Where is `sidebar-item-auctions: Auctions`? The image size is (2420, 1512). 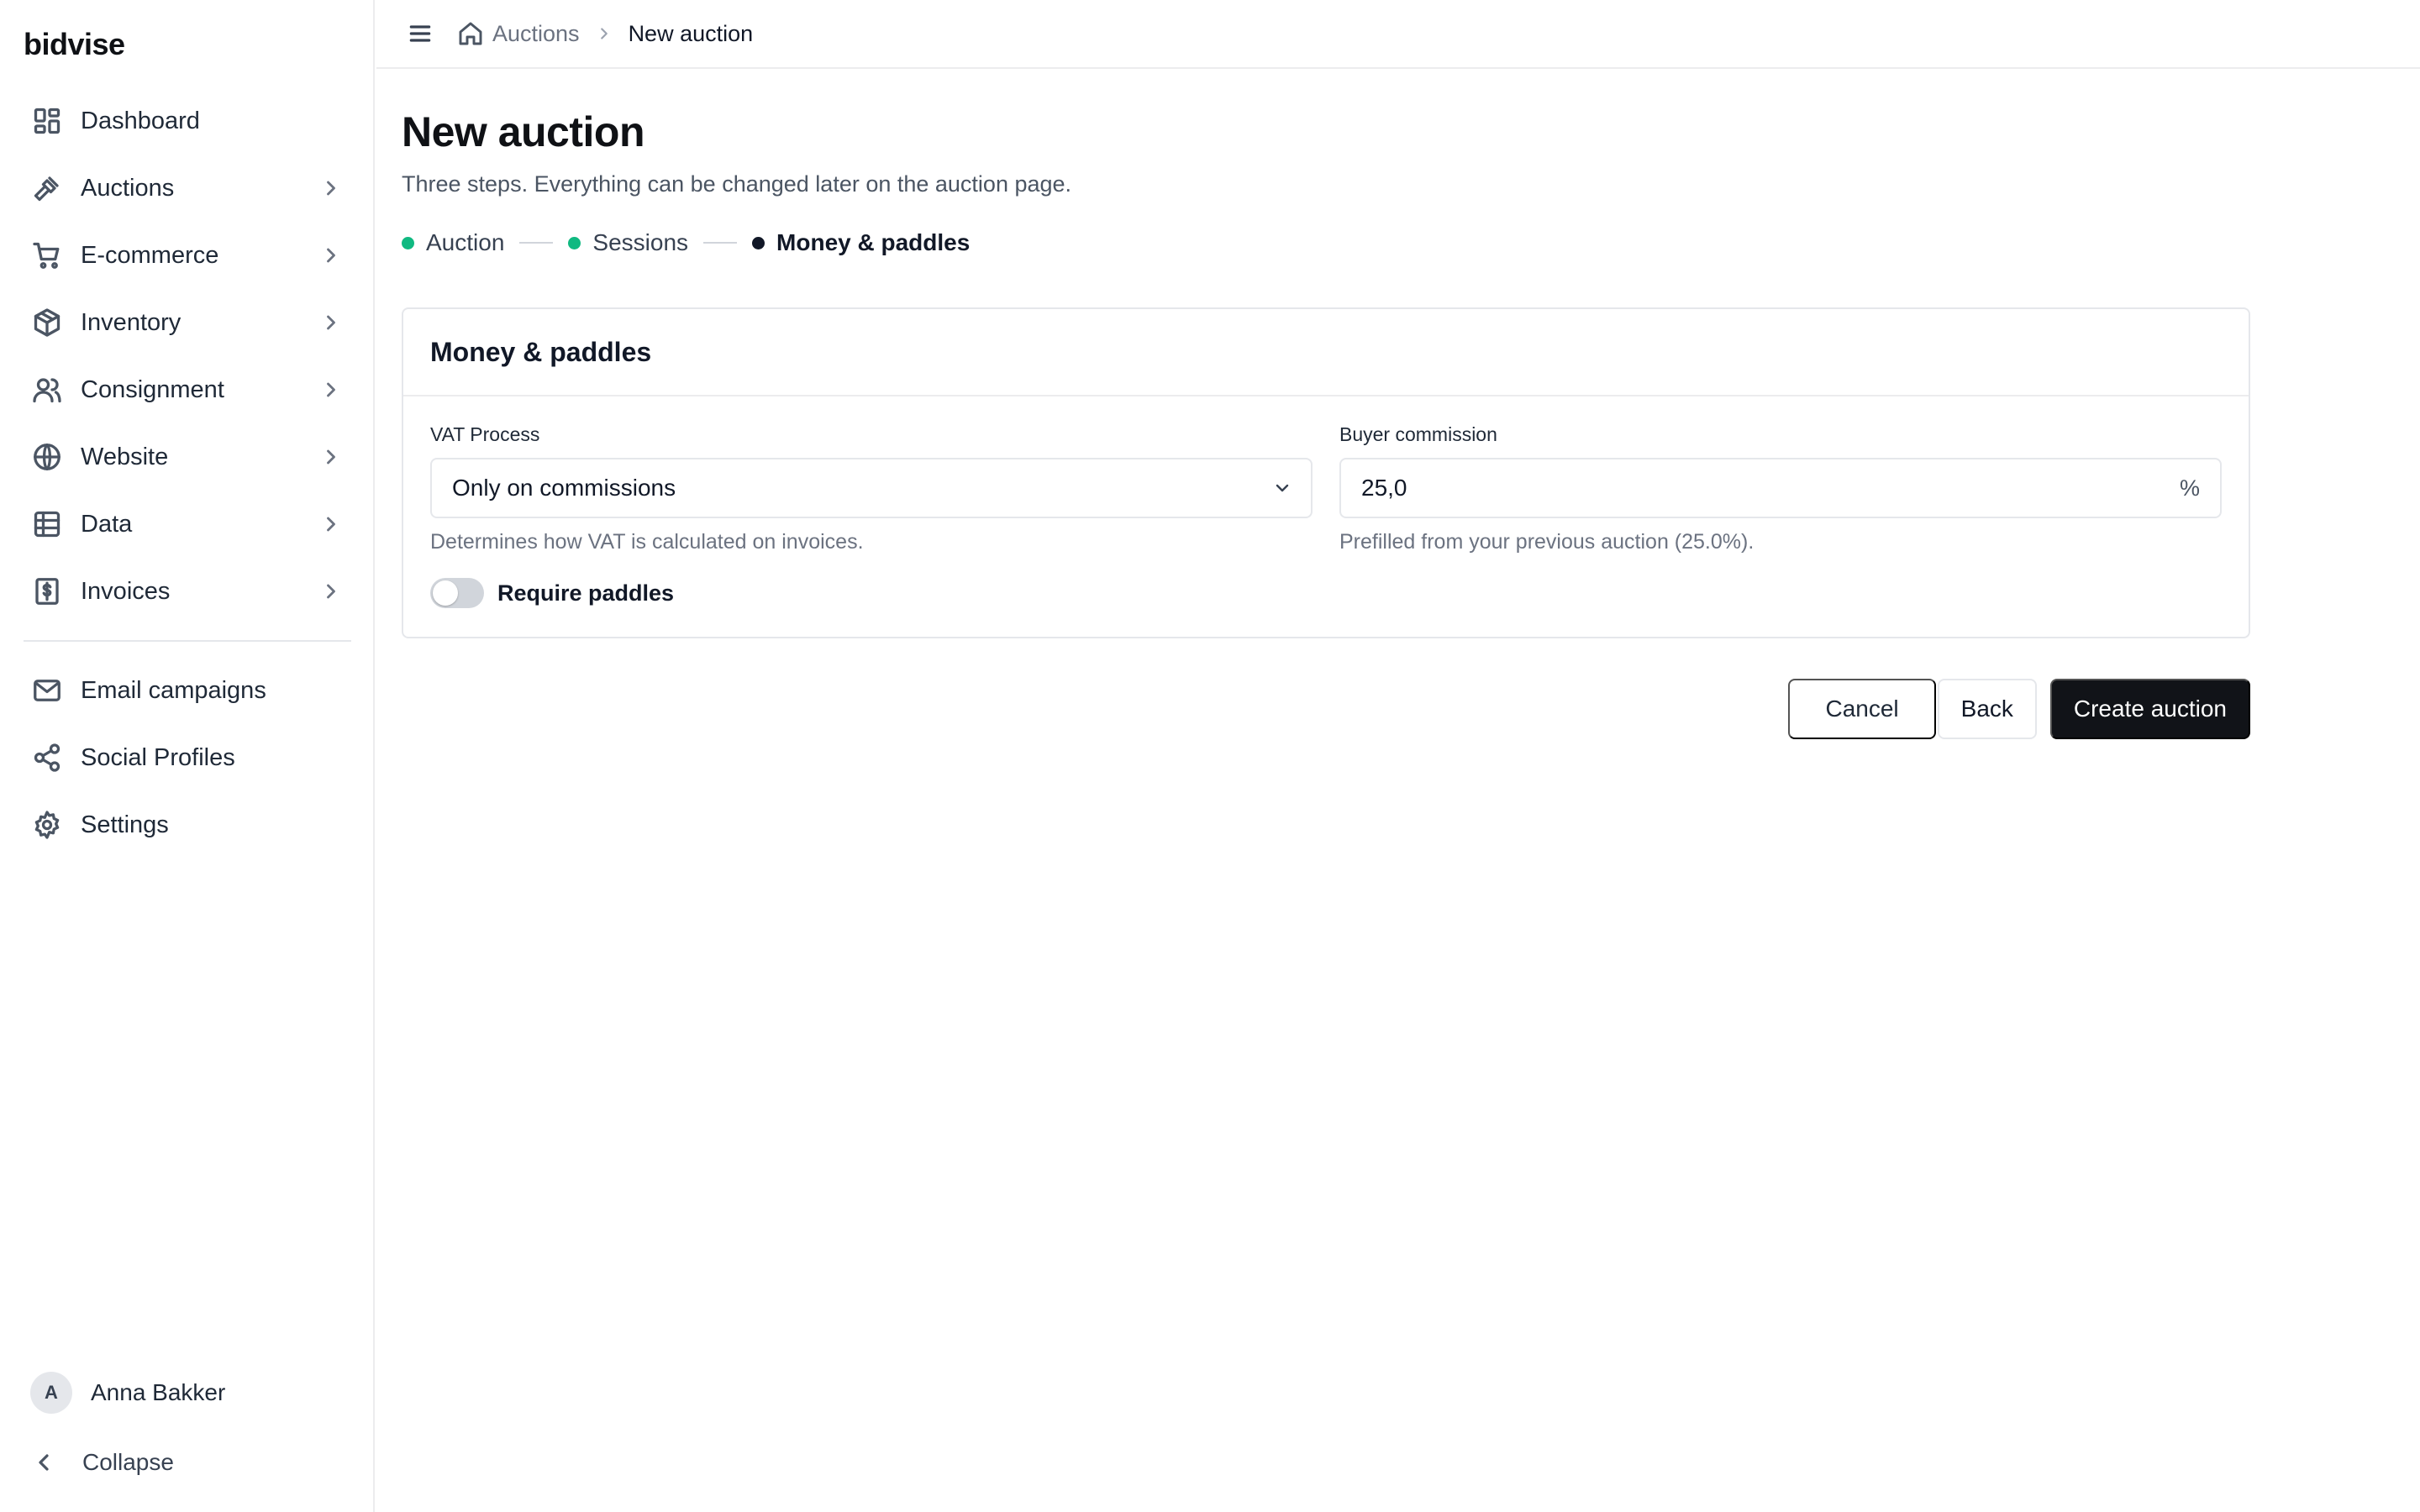 sidebar-item-auctions: Auctions is located at coordinates (187, 188).